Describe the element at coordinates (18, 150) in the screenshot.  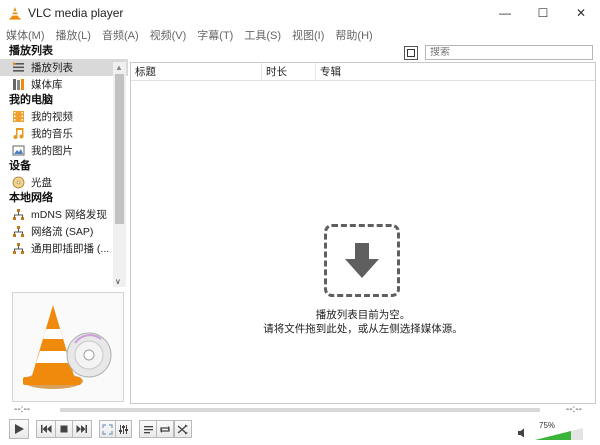
I see `picture-icon` at that location.